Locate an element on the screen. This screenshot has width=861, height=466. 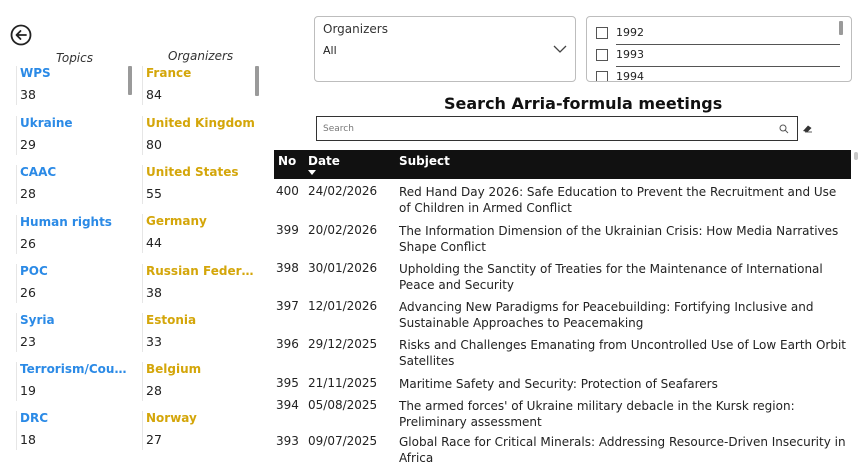
topic-label: Ukraine is located at coordinates (46, 123).